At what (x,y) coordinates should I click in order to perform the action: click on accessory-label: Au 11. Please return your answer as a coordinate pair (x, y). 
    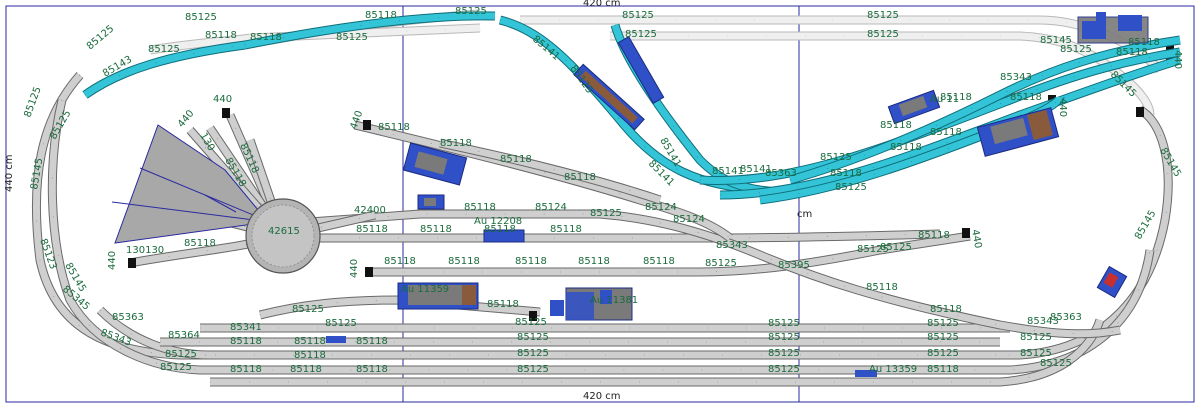
    Looking at the image, I should click on (944, 99).